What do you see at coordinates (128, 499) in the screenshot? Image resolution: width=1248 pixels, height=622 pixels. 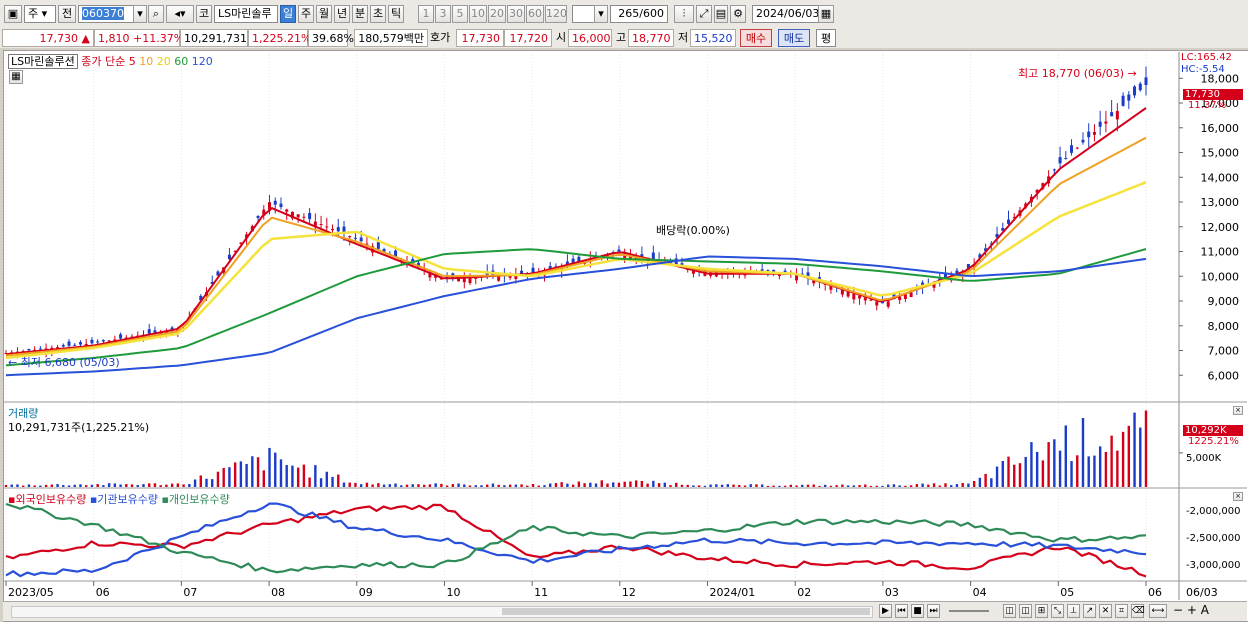 I see `institution-holding-text: 기관보유수량` at bounding box center [128, 499].